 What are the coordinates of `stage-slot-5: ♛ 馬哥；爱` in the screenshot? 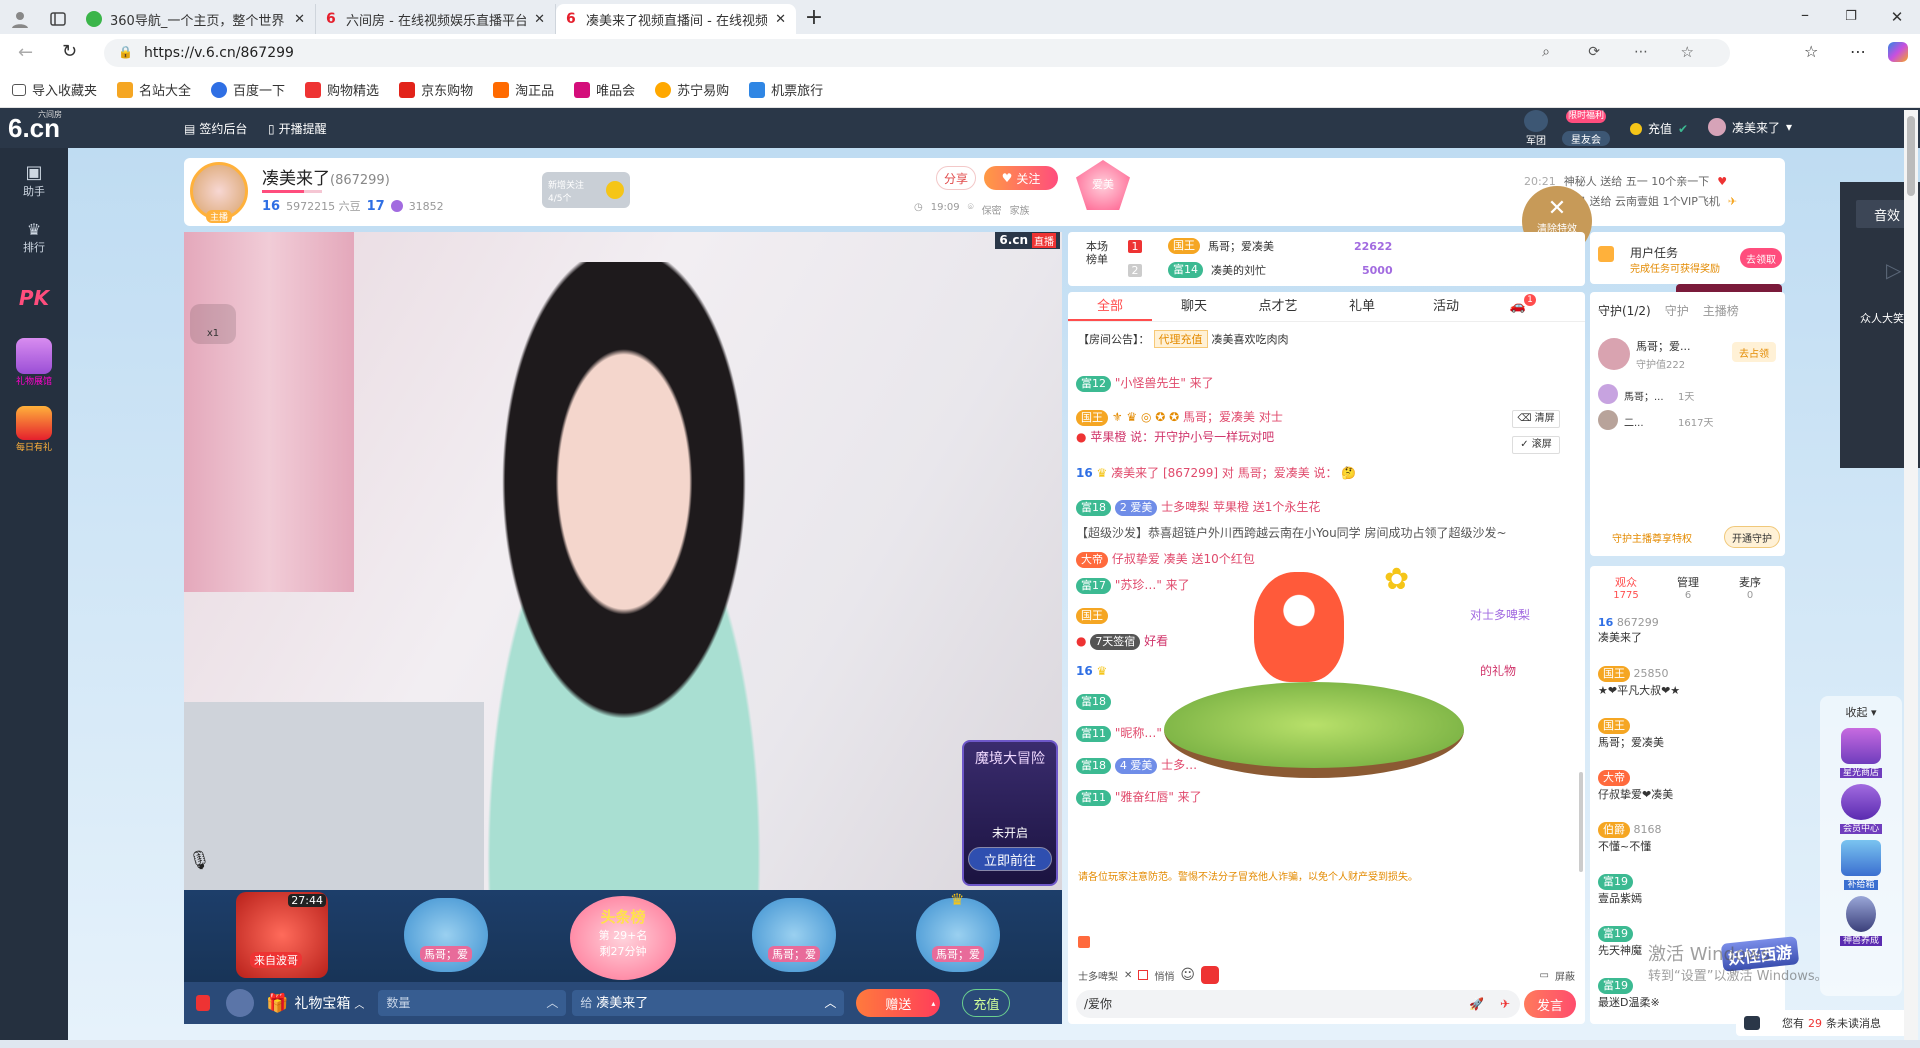 It's located at (958, 931).